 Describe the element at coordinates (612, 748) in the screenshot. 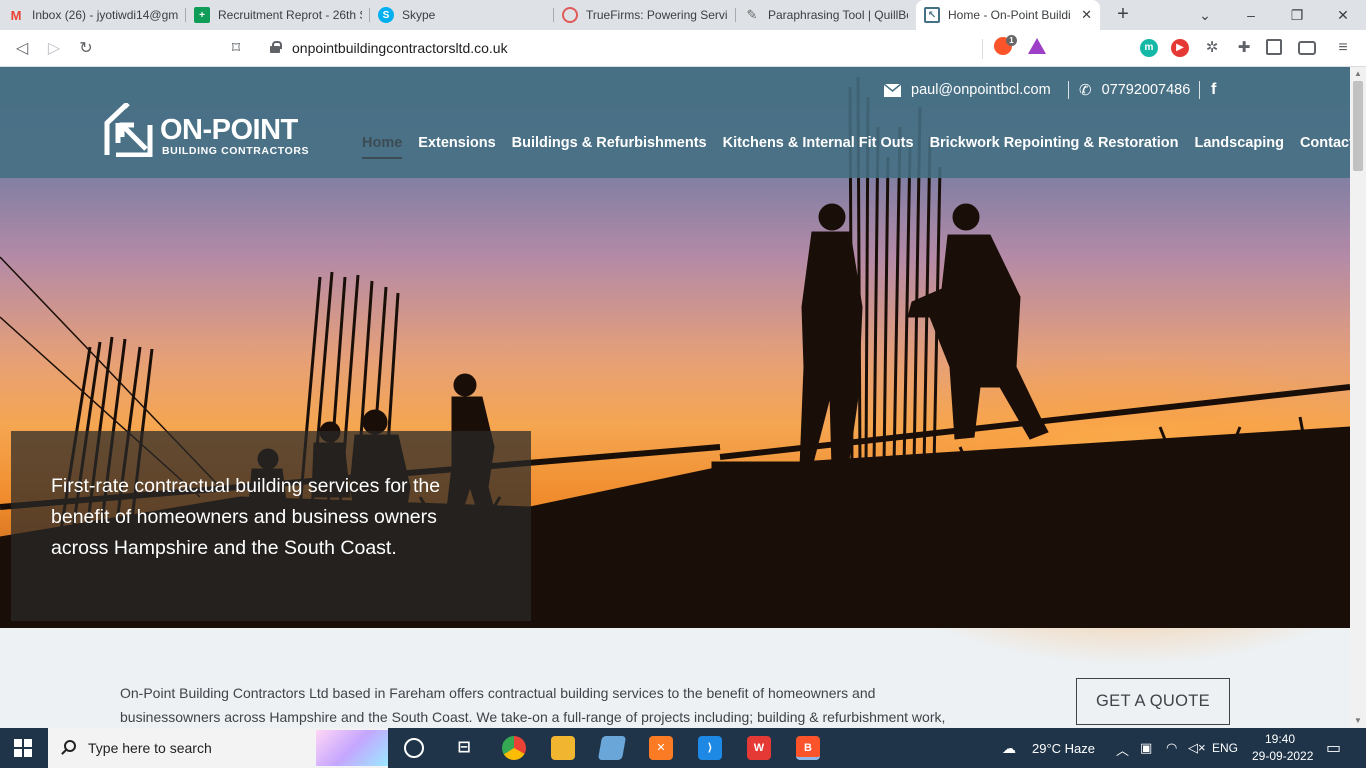

I see `notes-app-icon` at that location.